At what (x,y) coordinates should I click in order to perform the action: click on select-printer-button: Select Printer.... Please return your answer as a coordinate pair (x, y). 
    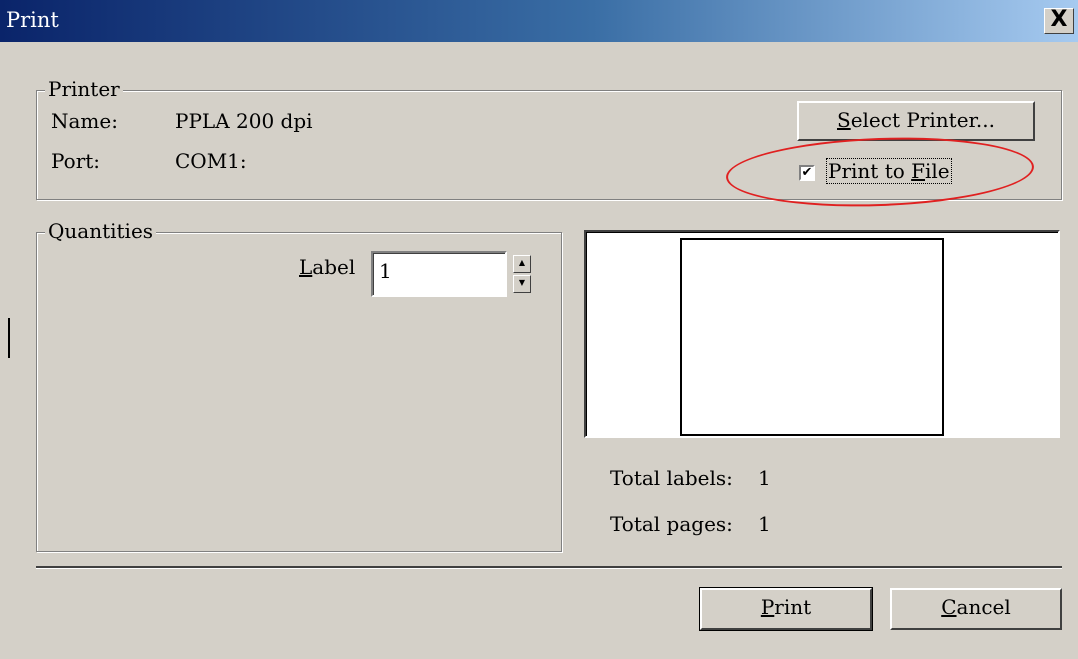
    Looking at the image, I should click on (916, 121).